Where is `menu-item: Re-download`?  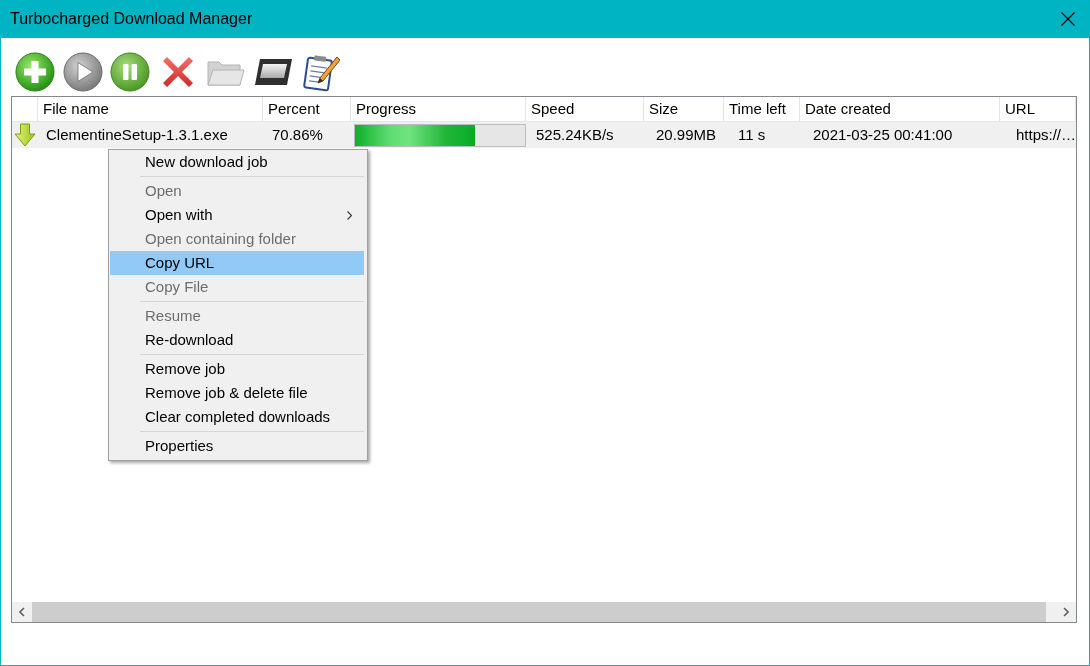
menu-item: Re-download is located at coordinates (237, 340).